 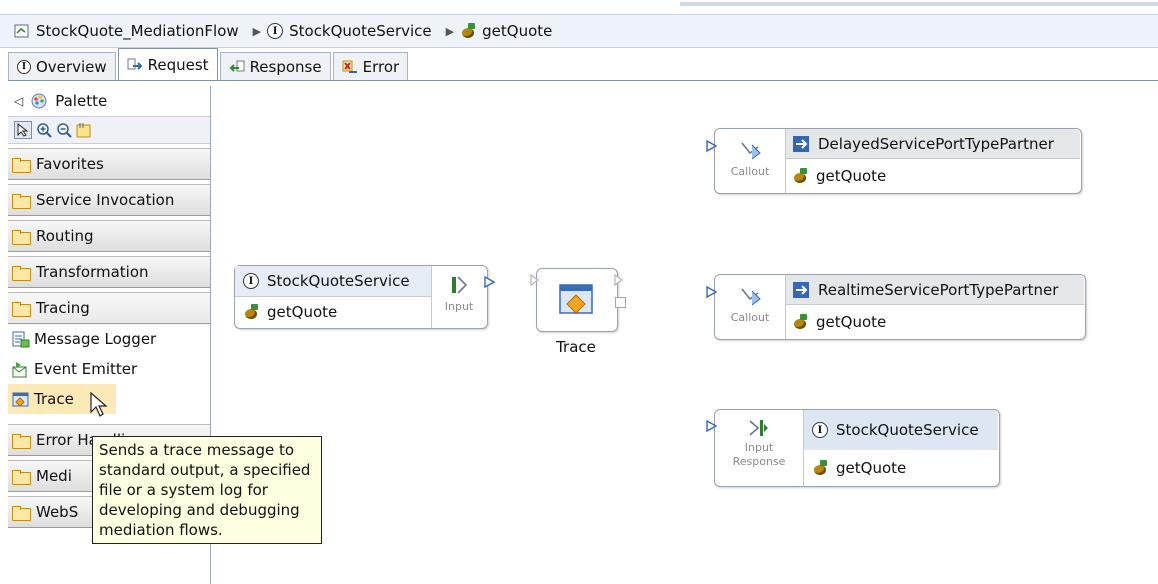 I want to click on drawer-label: Tracing, so click(x=63, y=308).